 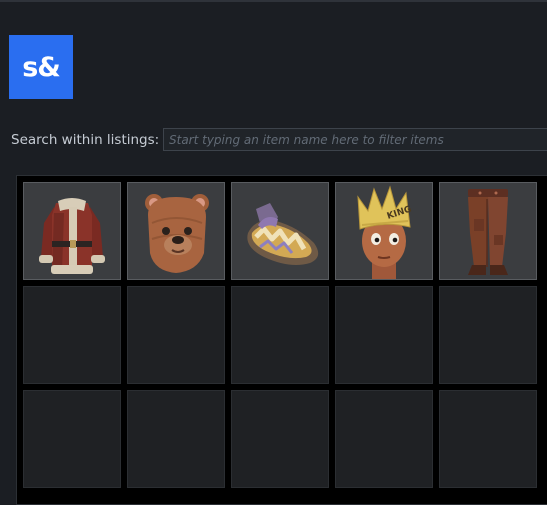 What do you see at coordinates (355, 139) in the screenshot?
I see `search-input` at bounding box center [355, 139].